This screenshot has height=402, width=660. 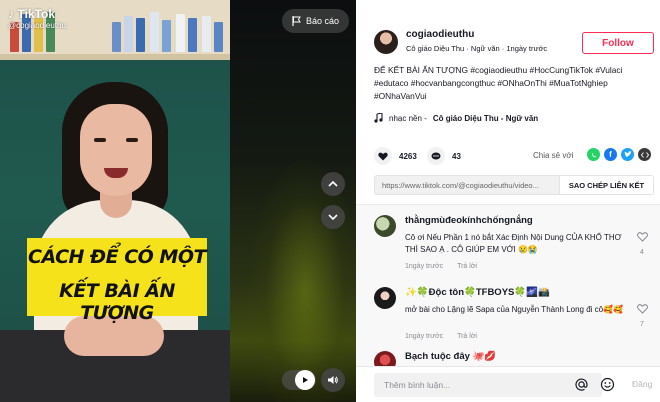 What do you see at coordinates (36, 13) in the screenshot?
I see `tiktok-logo-text: TikTok` at bounding box center [36, 13].